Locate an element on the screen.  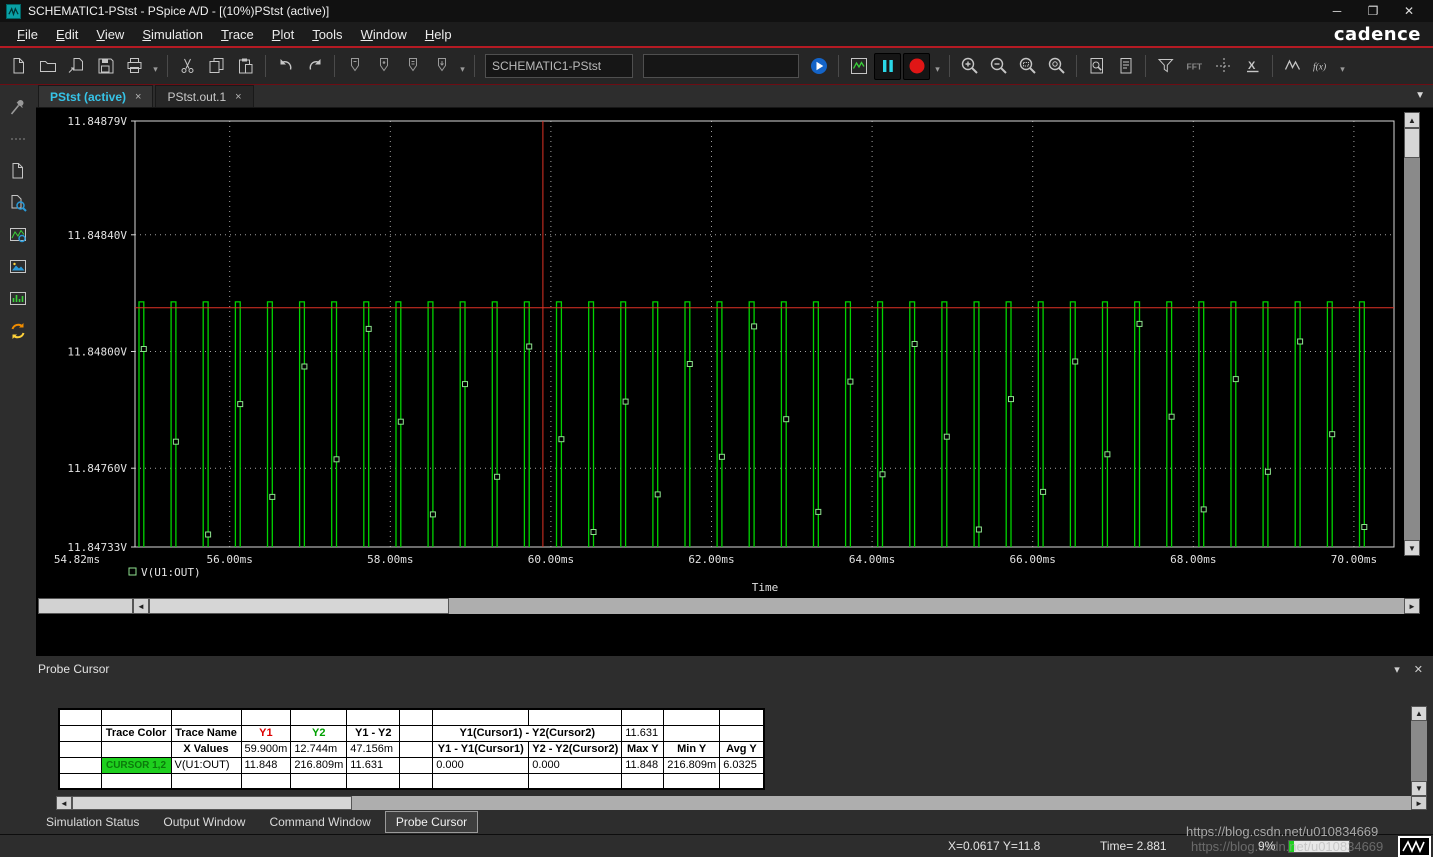
vscroll-thumb is located at coordinates (1412, 143).